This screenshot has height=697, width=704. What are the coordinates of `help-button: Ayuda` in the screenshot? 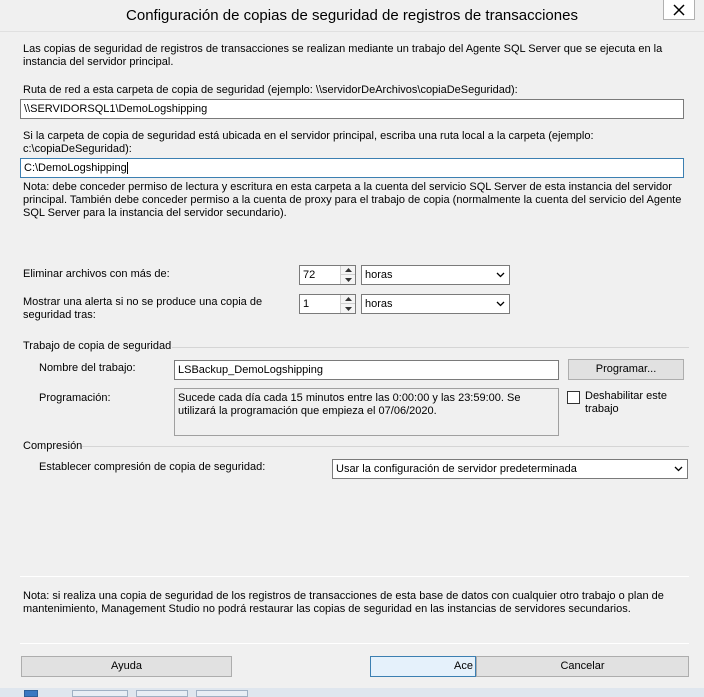 It's located at (126, 666).